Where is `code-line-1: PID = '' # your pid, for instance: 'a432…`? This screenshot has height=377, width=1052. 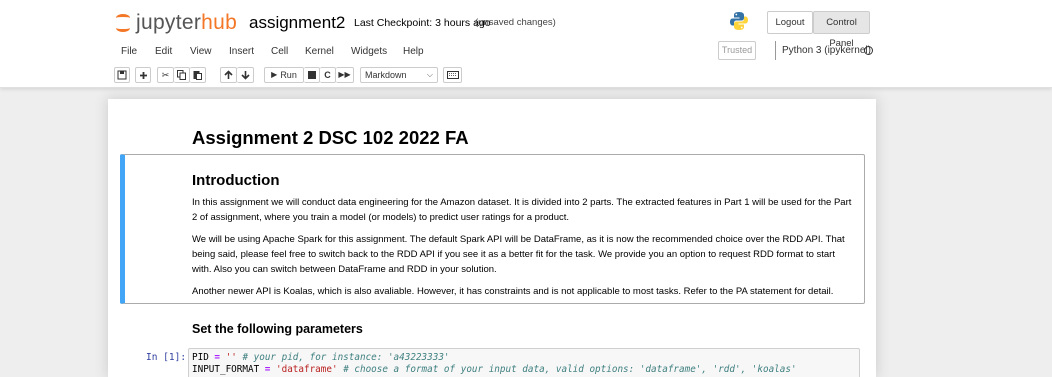
code-line-1: PID = '' # your pid, for instance: 'a432… is located at coordinates (321, 357).